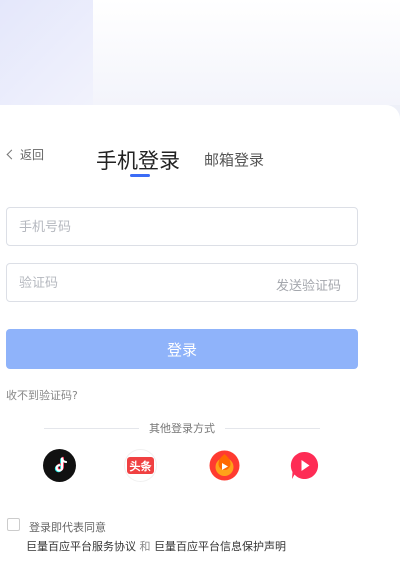  I want to click on active-tab-indicator, so click(140, 175).